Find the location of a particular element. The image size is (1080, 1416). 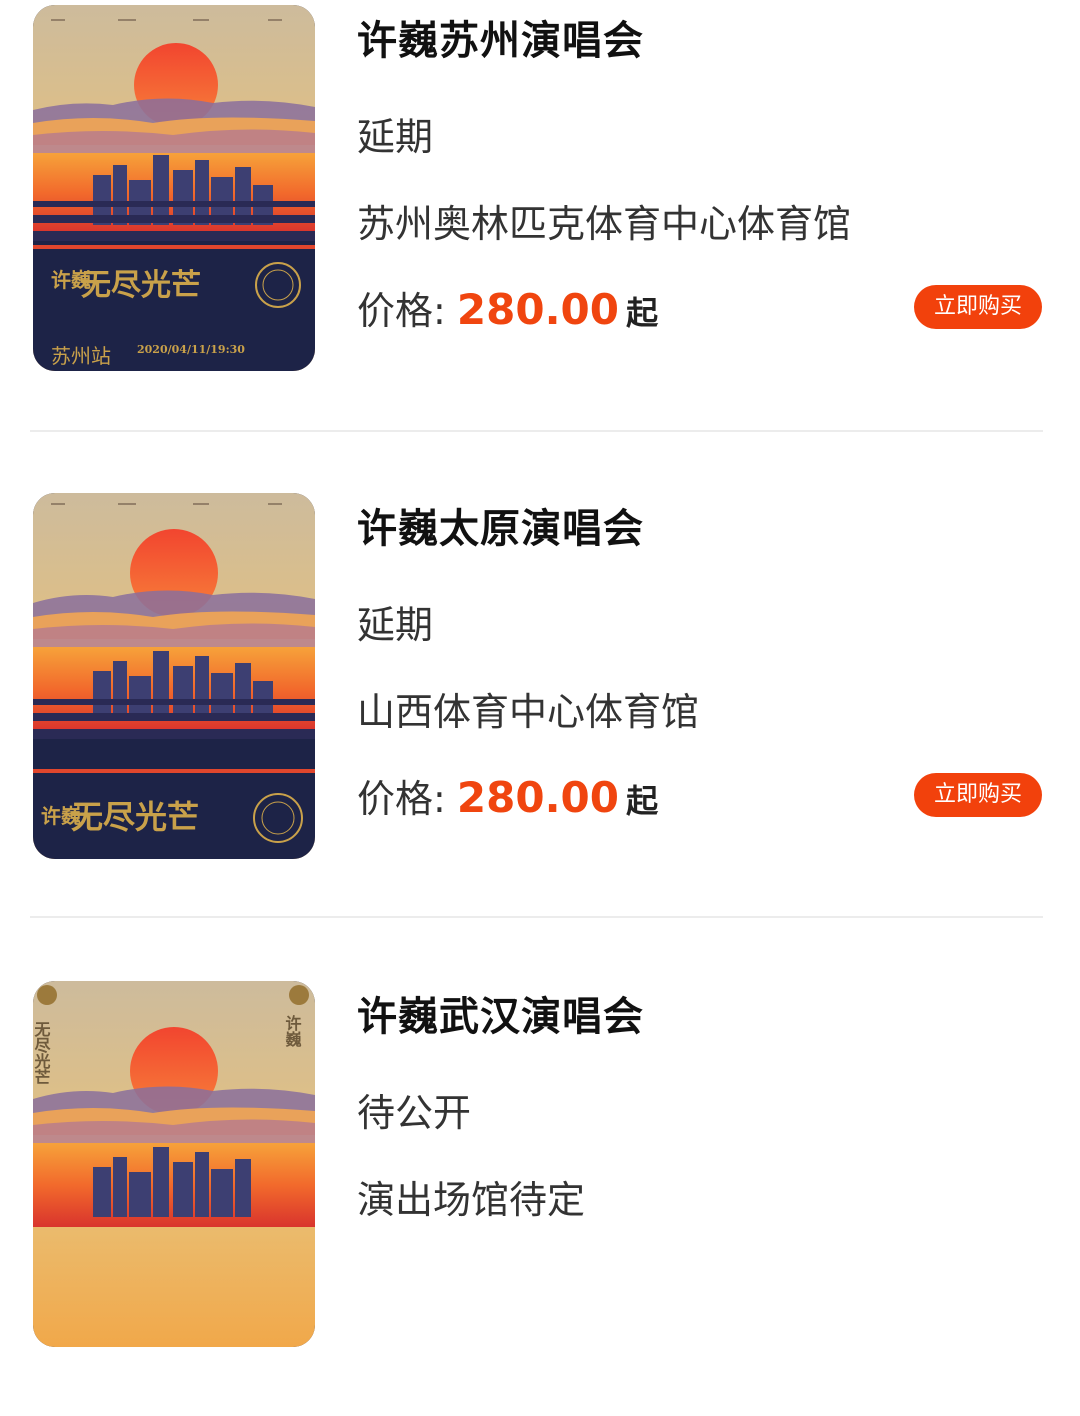

concert-poster: 许巍 无尽光芒 苏州站 2020/04/11/19:30 is located at coordinates (174, 188).